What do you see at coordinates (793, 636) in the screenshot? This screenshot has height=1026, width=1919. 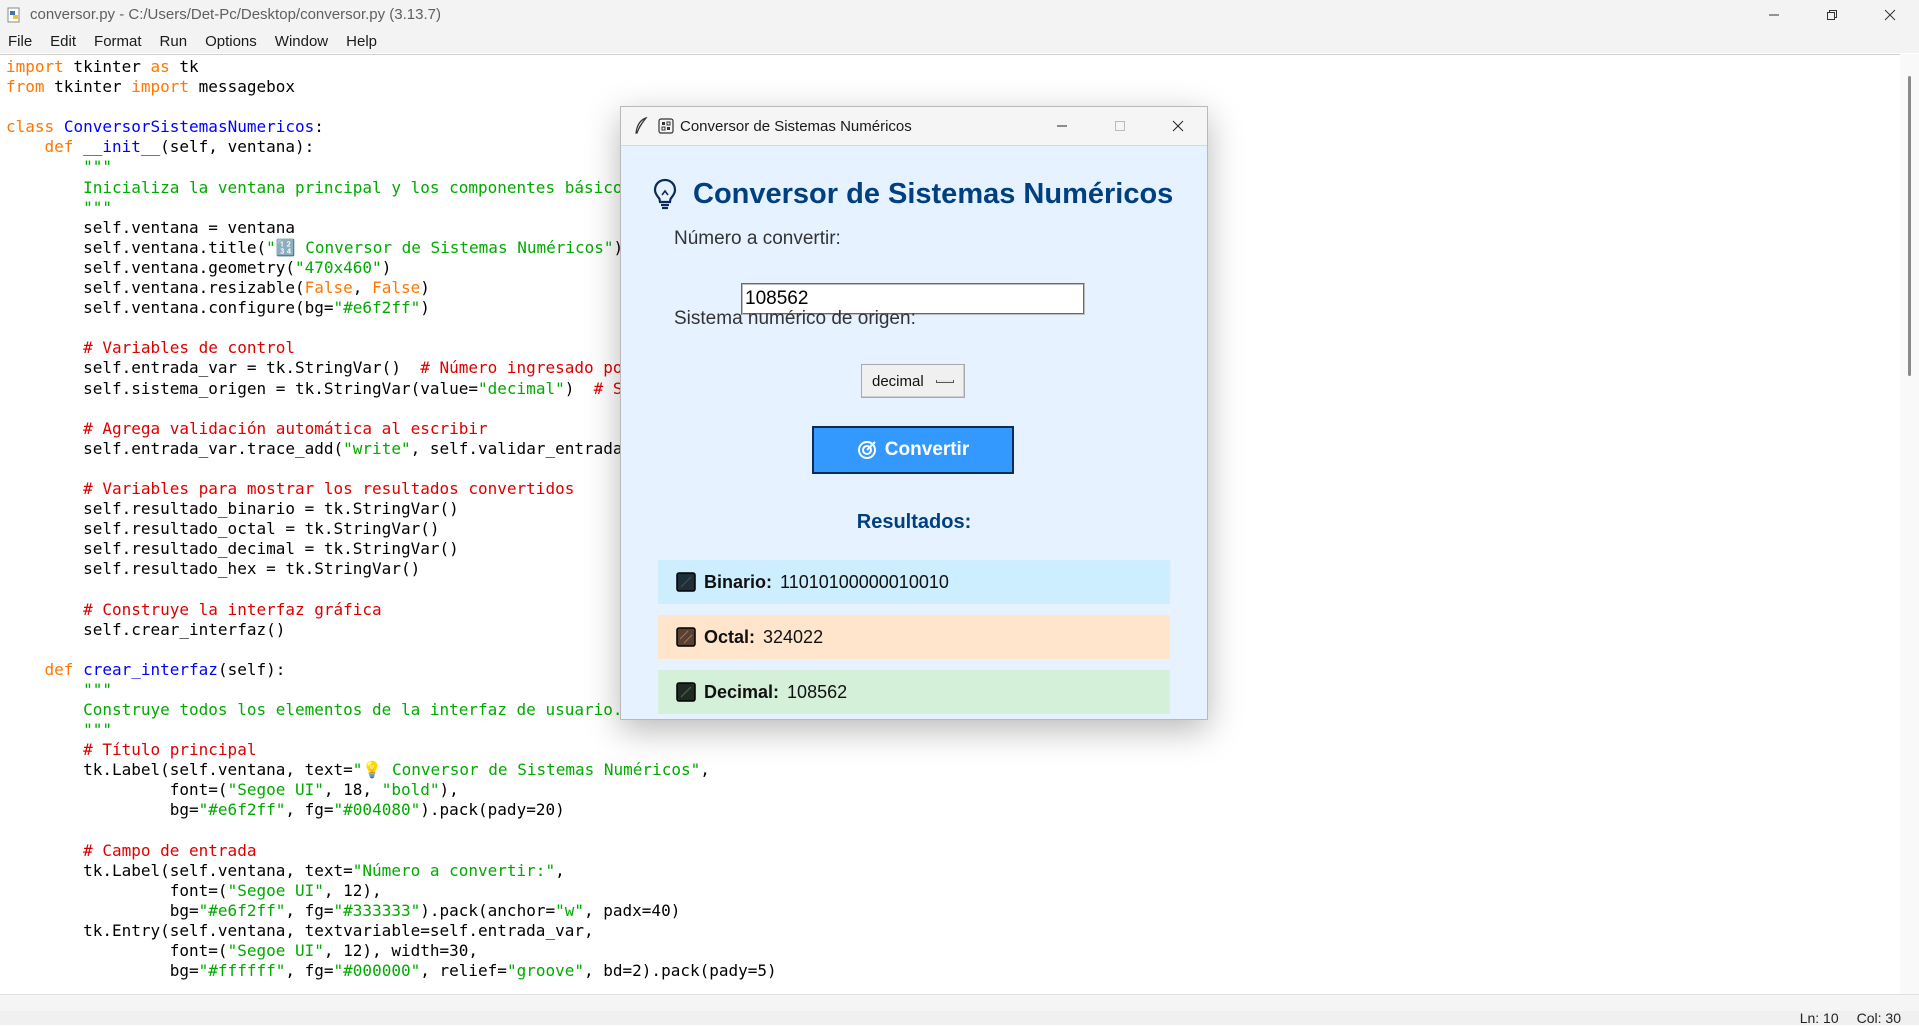 I see `result-octal-value: 324022` at bounding box center [793, 636].